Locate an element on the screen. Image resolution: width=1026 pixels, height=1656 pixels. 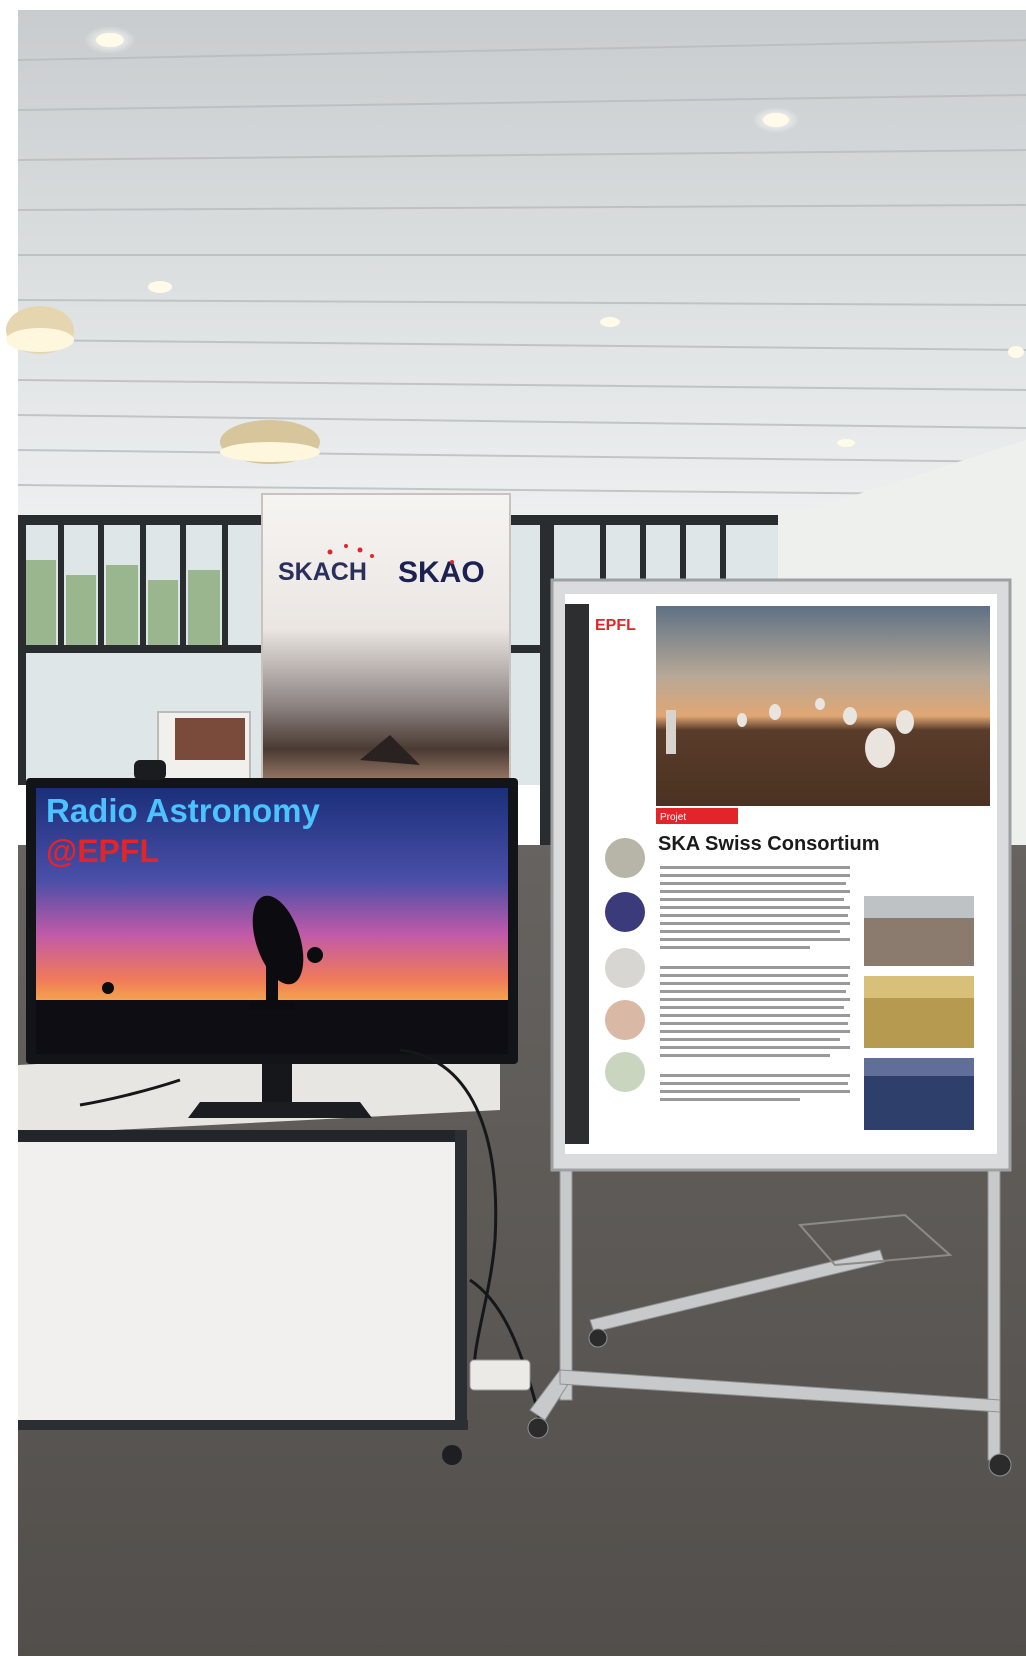
poster-side-photos is located at coordinates (919, 1013).